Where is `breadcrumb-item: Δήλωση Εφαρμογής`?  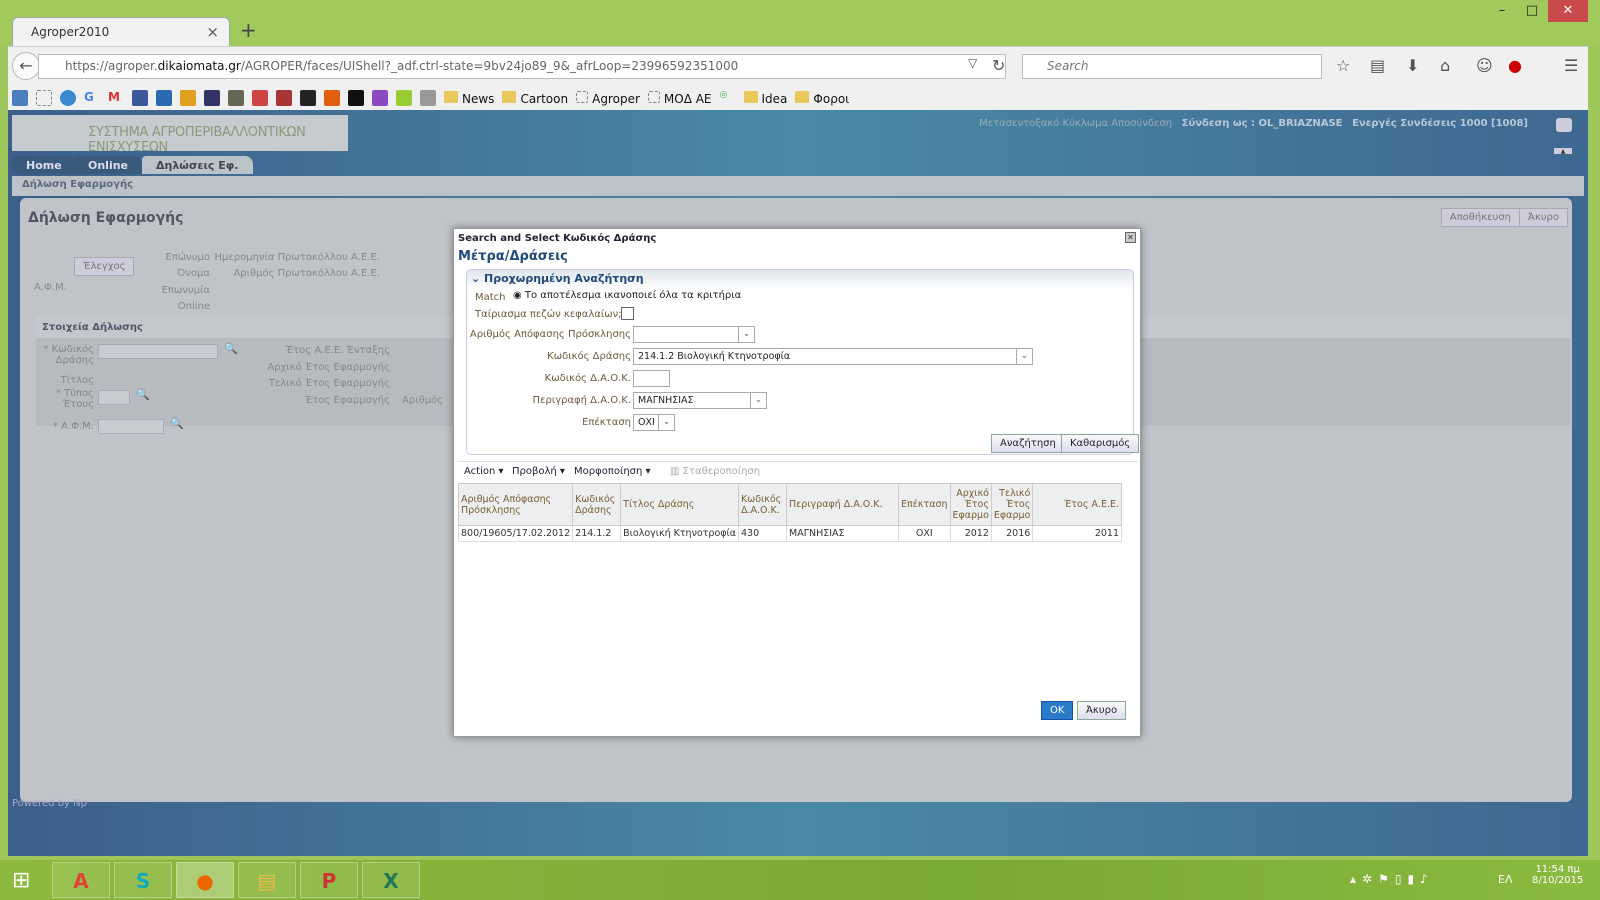 breadcrumb-item: Δήλωση Εφαρμογής is located at coordinates (77, 184).